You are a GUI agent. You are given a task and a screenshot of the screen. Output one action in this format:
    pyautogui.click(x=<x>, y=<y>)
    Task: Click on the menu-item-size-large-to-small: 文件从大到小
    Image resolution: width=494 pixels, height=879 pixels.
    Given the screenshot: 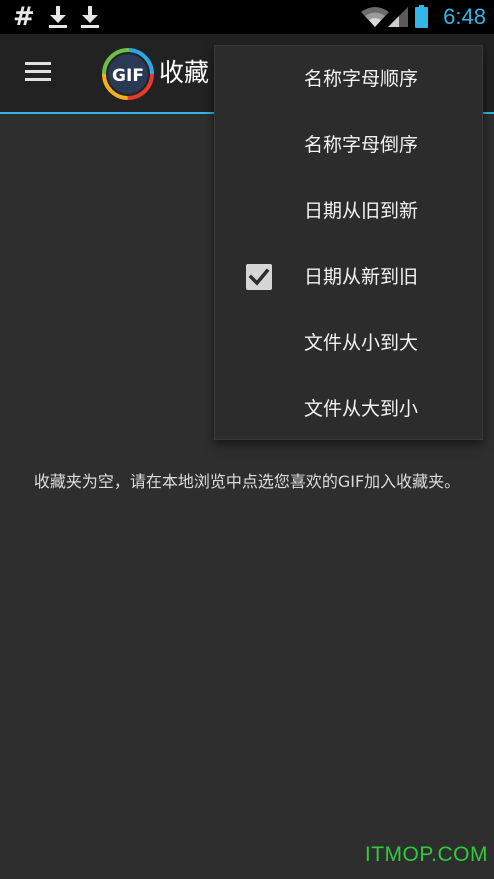 What is the action you would take?
    pyautogui.click(x=348, y=409)
    